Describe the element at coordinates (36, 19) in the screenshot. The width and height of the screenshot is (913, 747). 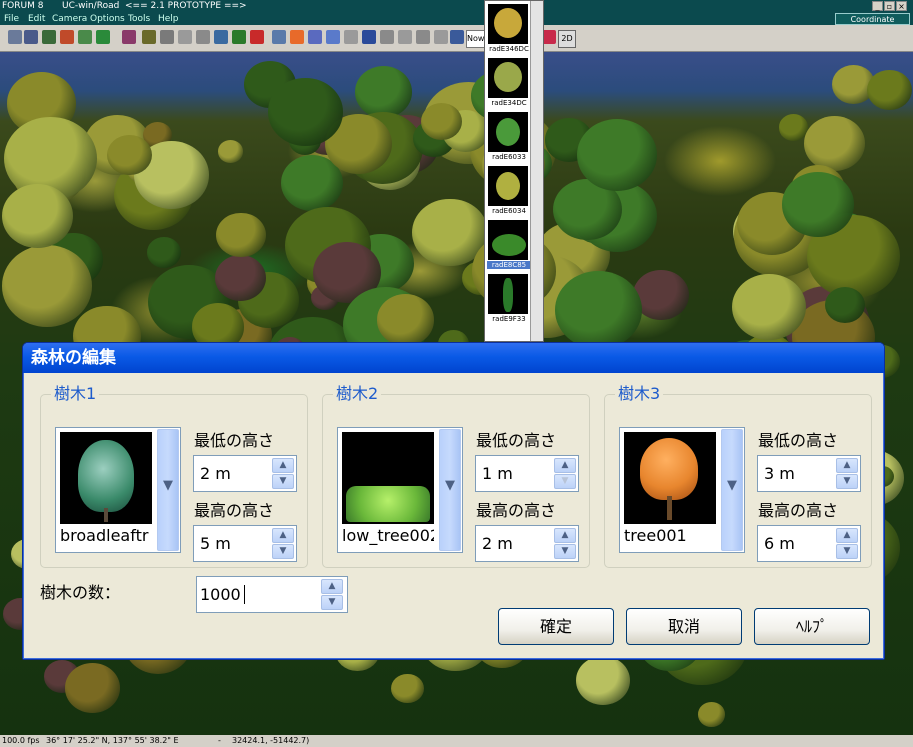
I see `menu-edit: Edit` at that location.